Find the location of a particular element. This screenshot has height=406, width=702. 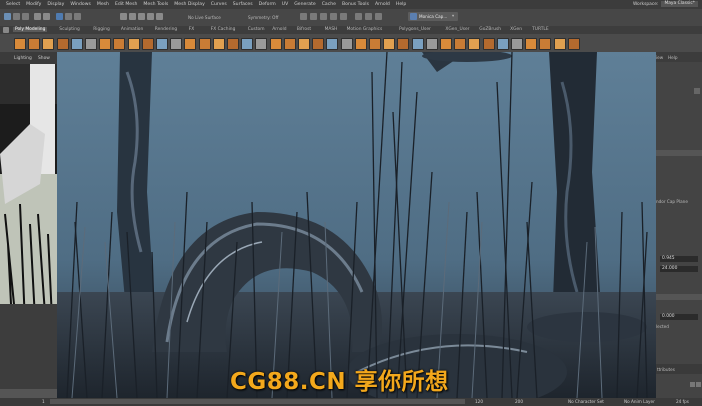

snap-point-icon is located at coordinates (141, 16).